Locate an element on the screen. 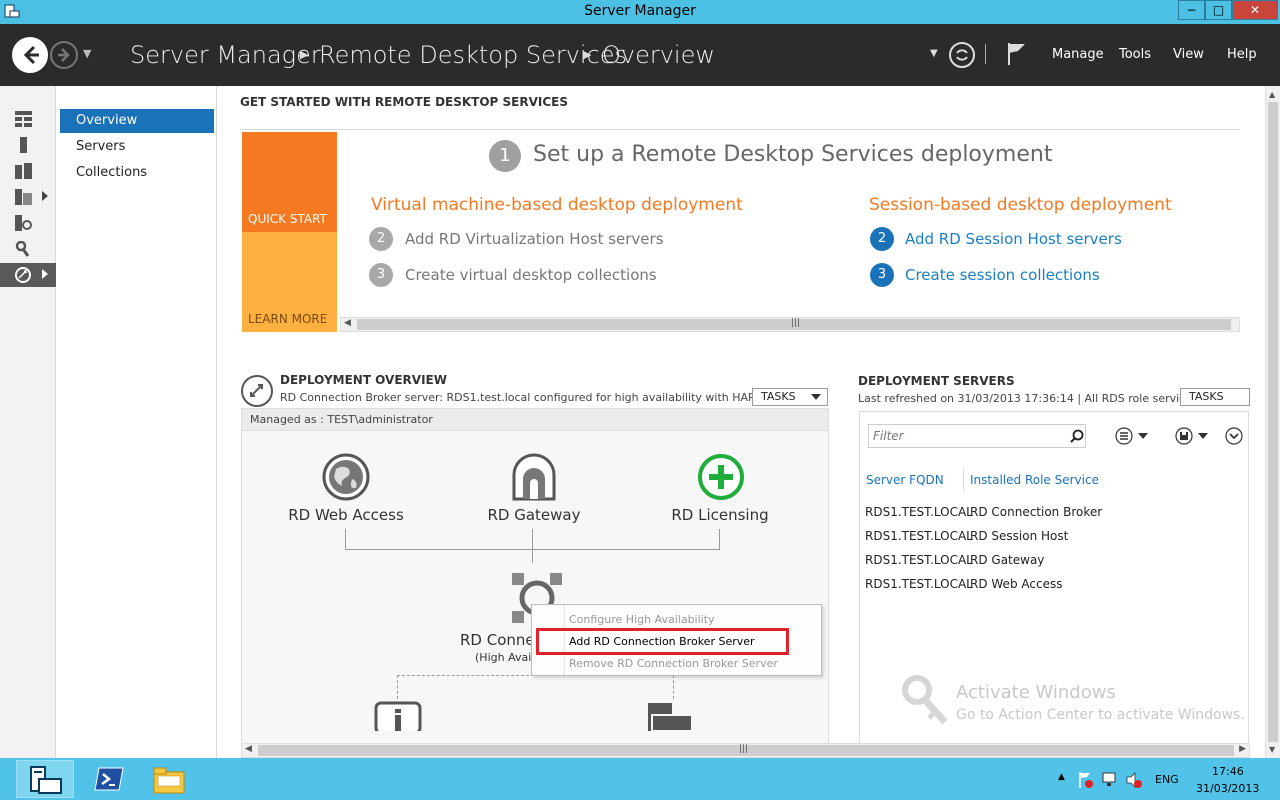 This screenshot has height=800, width=1280. vm-step-create-collections: Create virtual desktop collections is located at coordinates (531, 275).